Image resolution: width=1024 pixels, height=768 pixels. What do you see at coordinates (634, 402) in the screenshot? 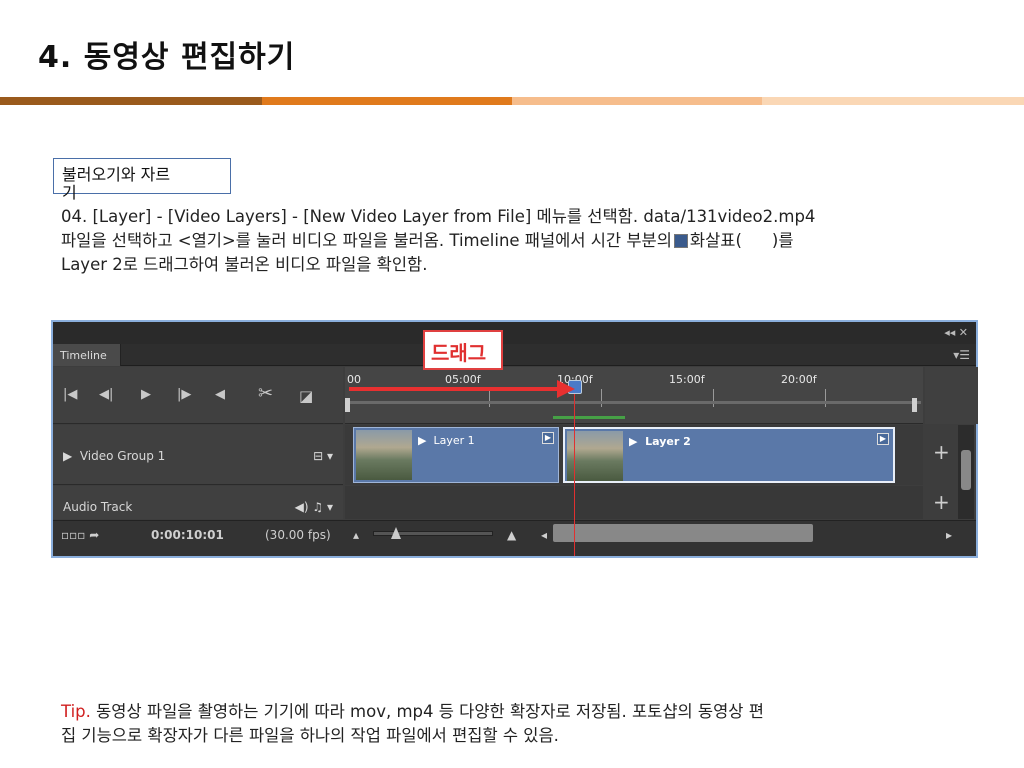
I see `work-area-bar` at bounding box center [634, 402].